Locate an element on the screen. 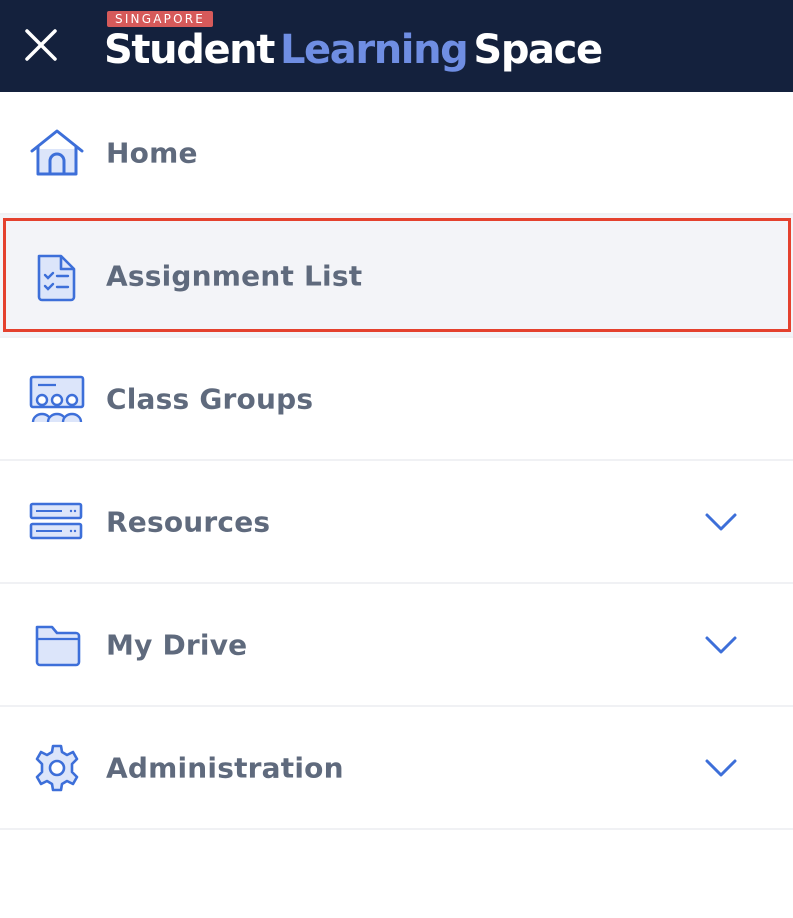  menu-item-label: Class Groups is located at coordinates (210, 398).